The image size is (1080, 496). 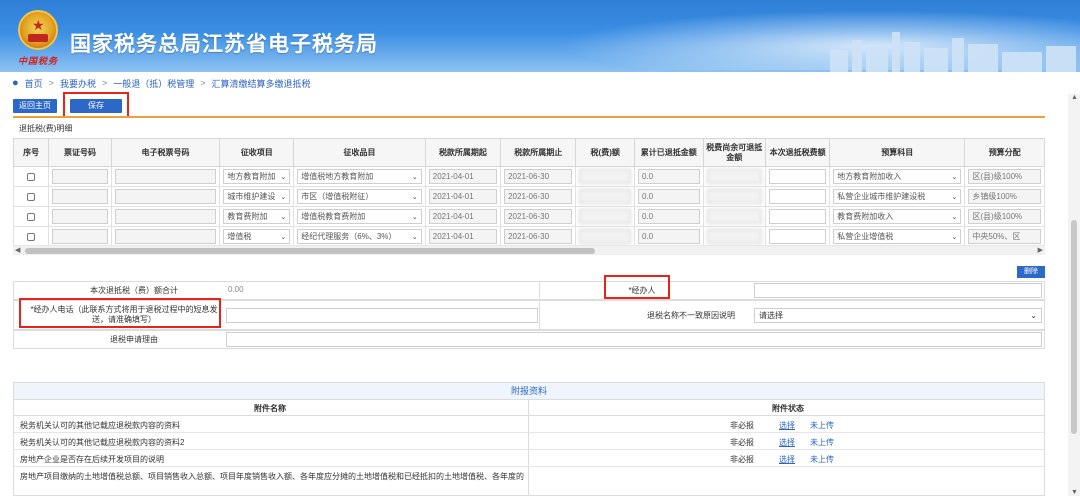 I want to click on emblem-caption: 中国税务, so click(x=38, y=61).